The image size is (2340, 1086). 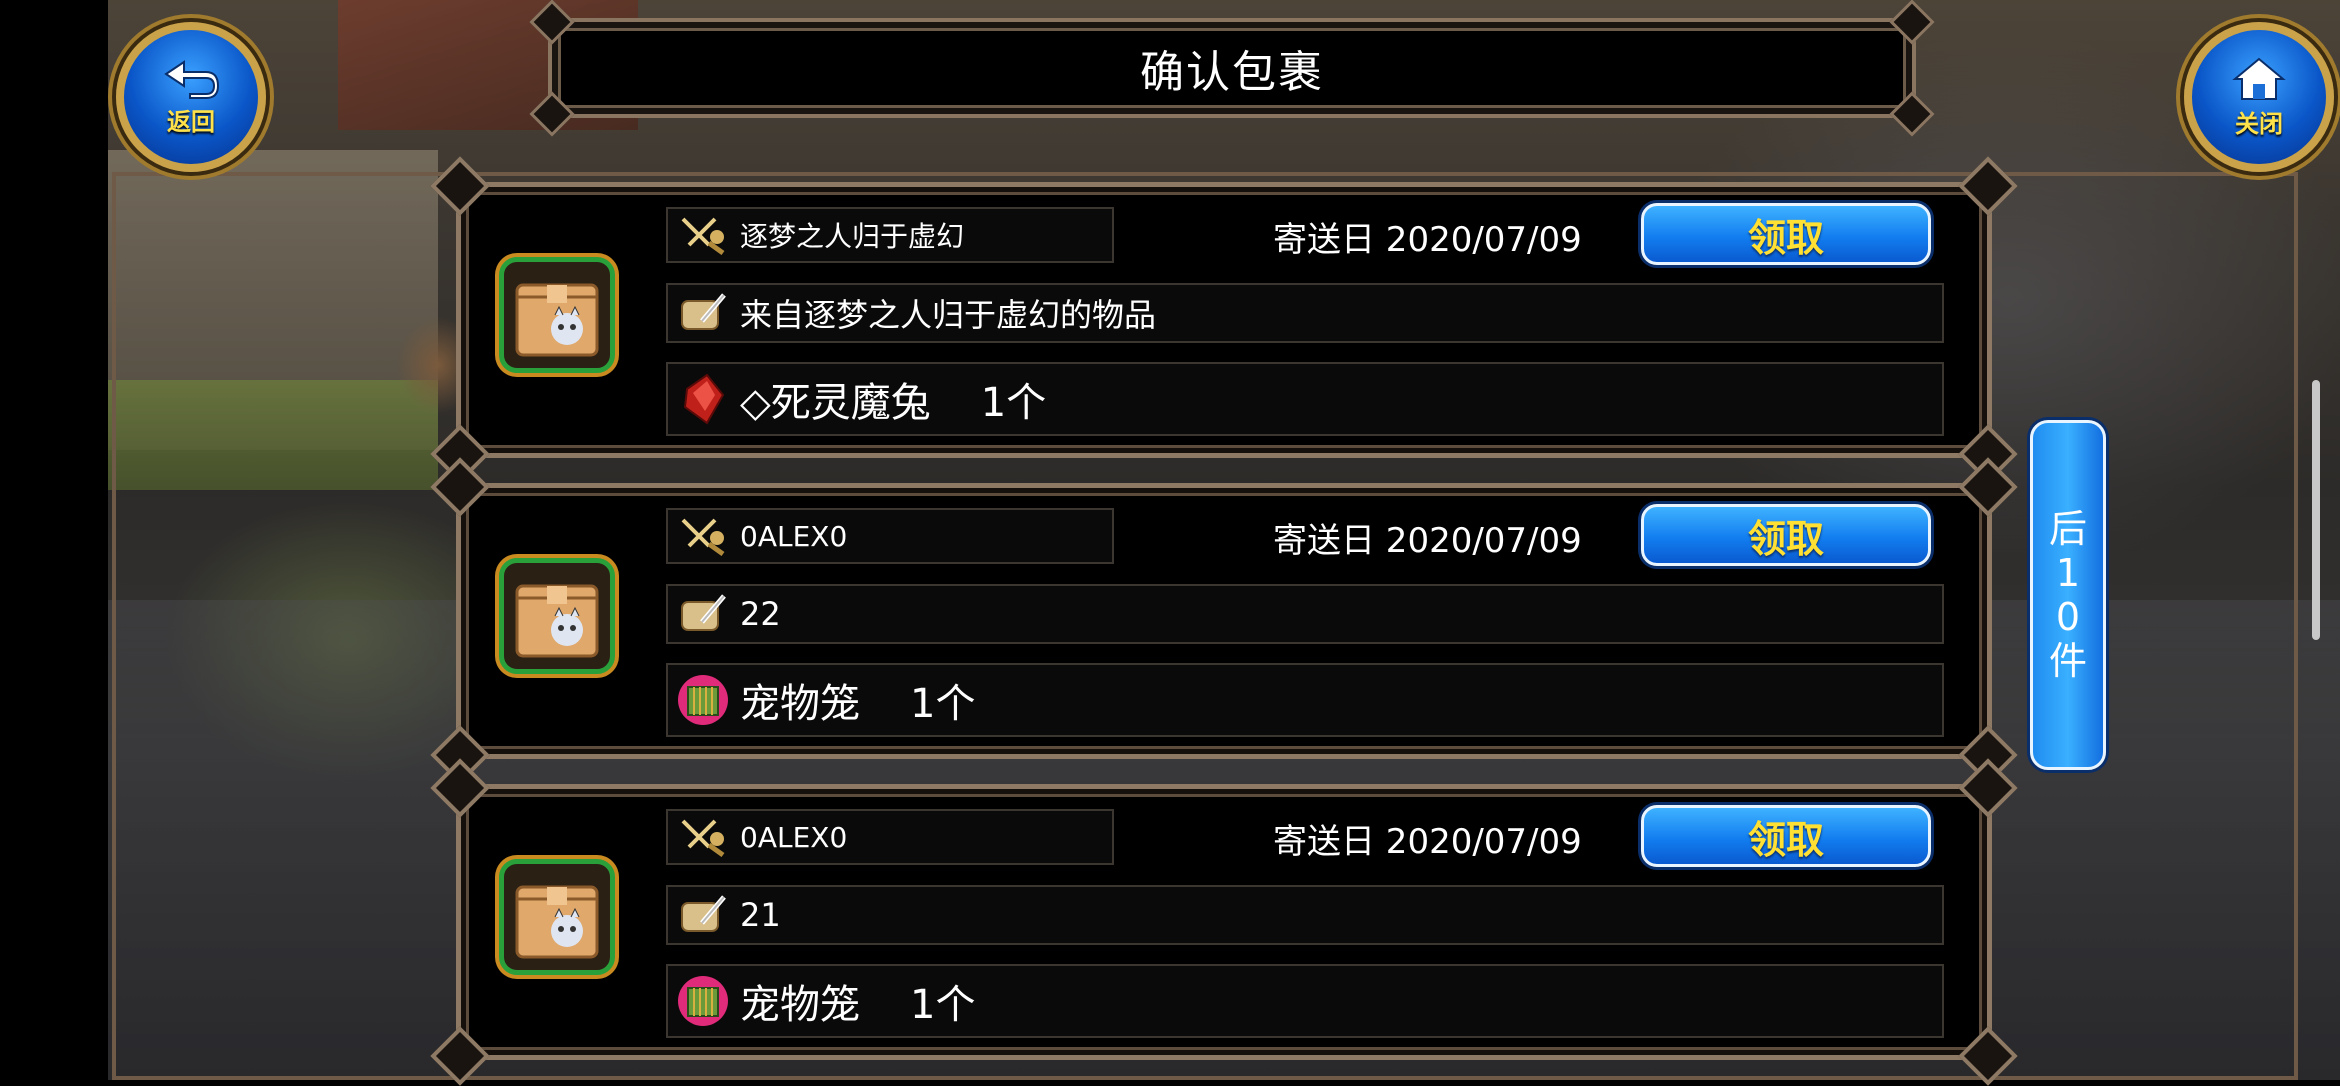 I want to click on sender-name: 逐梦之人归于虚幻, so click(x=852, y=236).